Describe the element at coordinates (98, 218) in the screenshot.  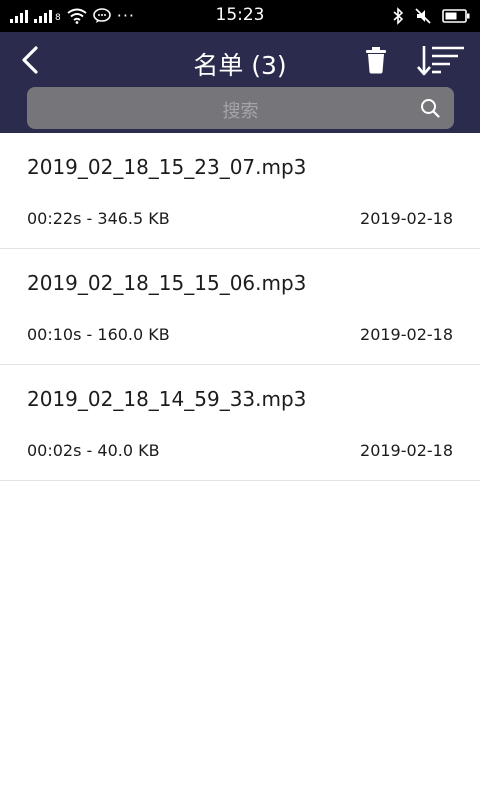
I see `recording-duration-size: 00:22s - 346.5 KB` at that location.